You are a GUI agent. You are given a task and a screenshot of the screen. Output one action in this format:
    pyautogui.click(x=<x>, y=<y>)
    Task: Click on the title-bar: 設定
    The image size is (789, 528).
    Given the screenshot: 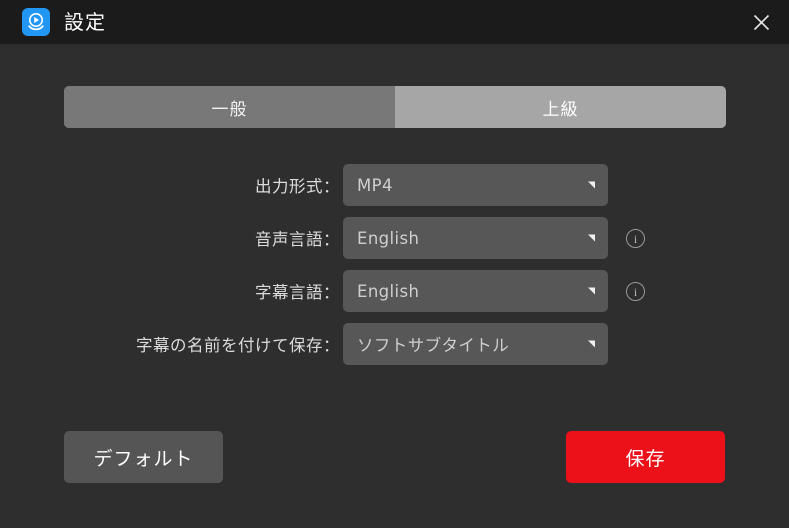 What is the action you would take?
    pyautogui.click(x=394, y=22)
    